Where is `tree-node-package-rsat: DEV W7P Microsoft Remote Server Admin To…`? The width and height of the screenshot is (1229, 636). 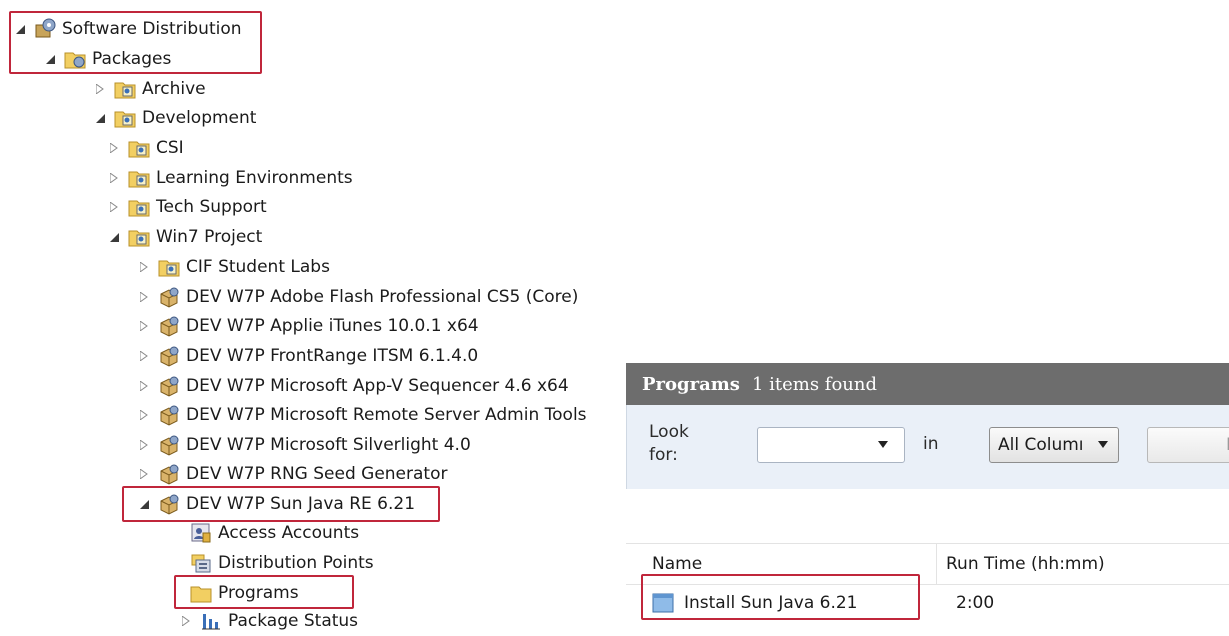 tree-node-package-rsat: DEV W7P Microsoft Remote Server Admin To… is located at coordinates (361, 415).